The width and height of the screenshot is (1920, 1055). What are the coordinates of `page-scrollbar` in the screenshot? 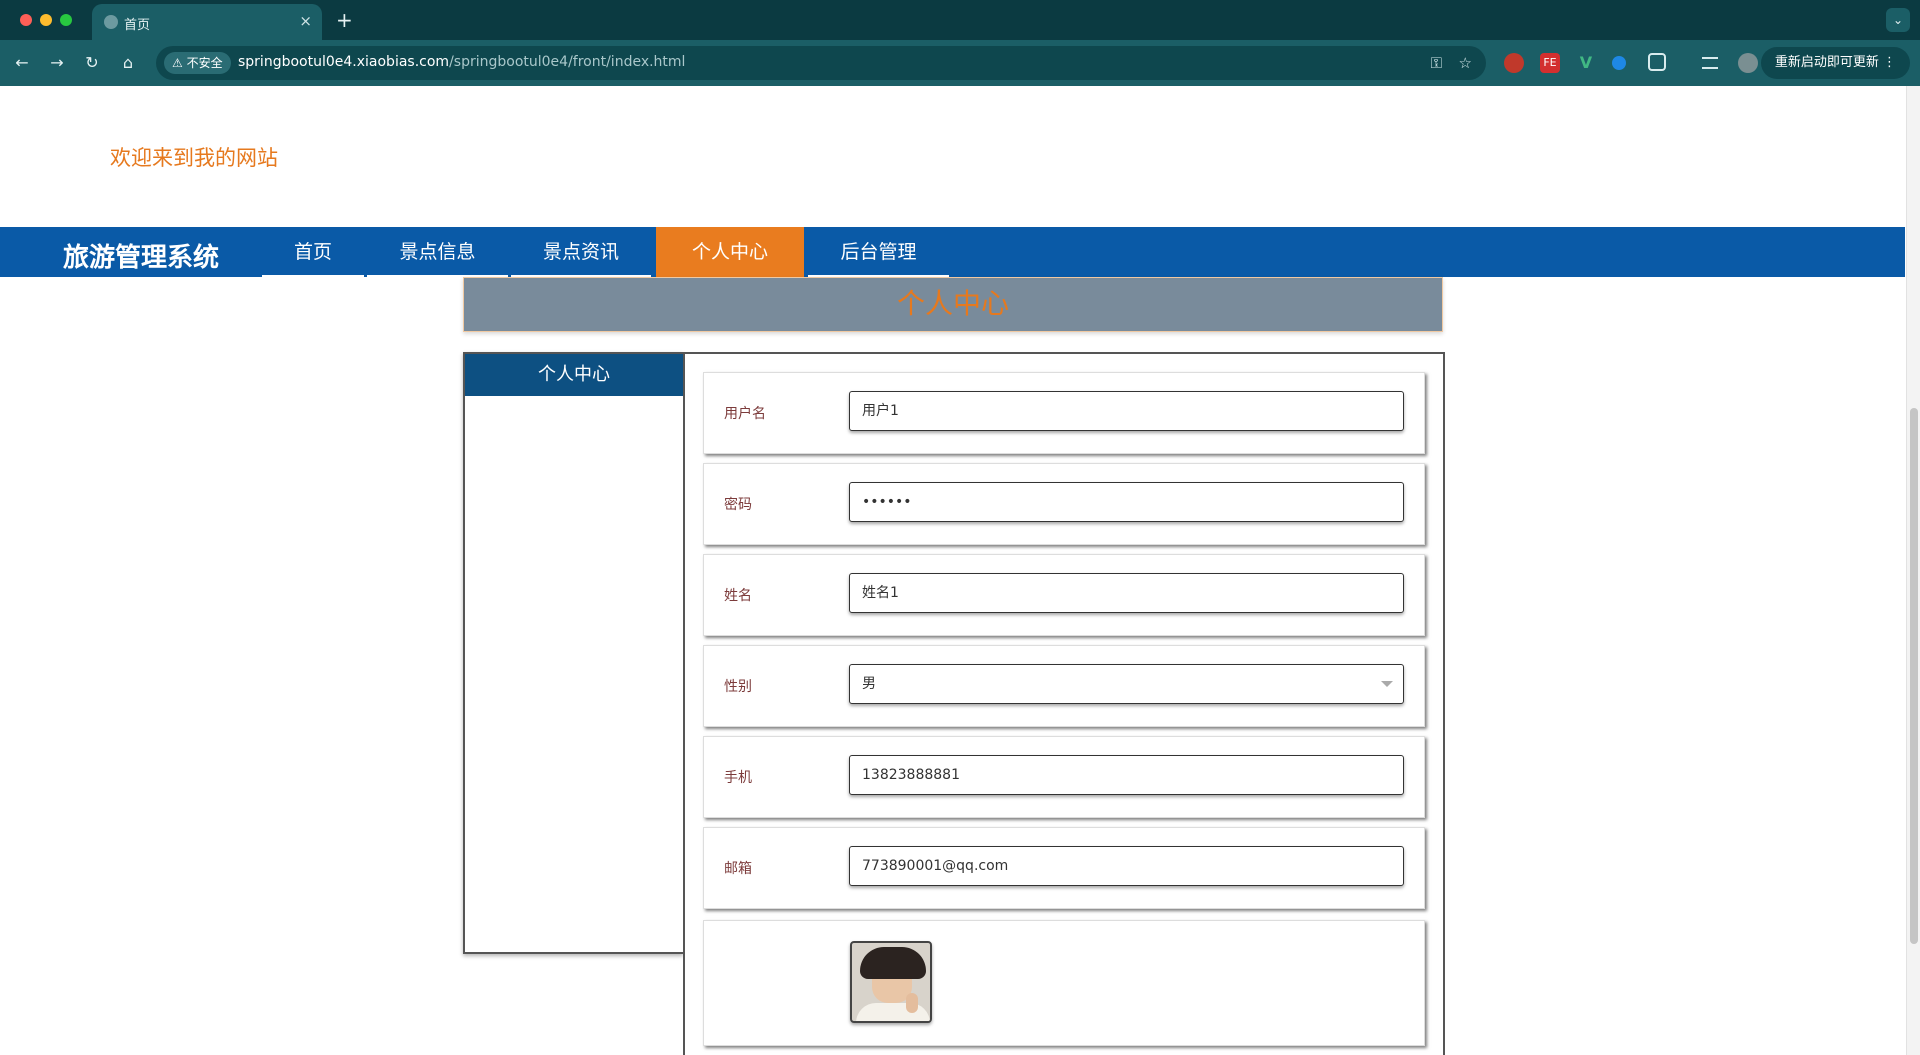 It's located at (1913, 570).